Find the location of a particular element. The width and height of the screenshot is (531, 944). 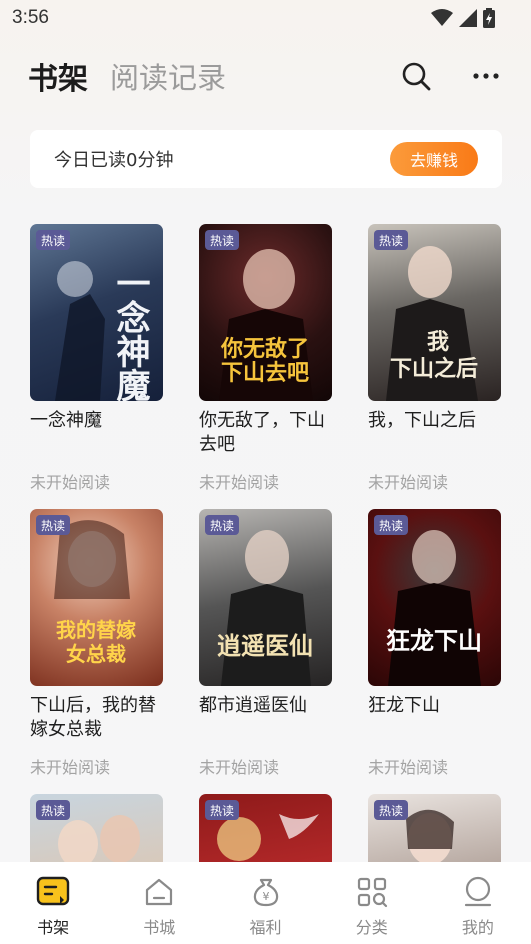

tab-reading-history: 阅读记录 is located at coordinates (168, 76).